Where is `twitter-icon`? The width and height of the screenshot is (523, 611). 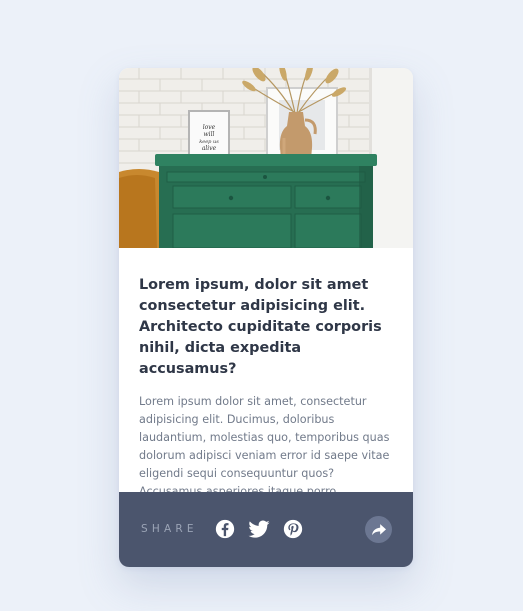
twitter-icon is located at coordinates (259, 529).